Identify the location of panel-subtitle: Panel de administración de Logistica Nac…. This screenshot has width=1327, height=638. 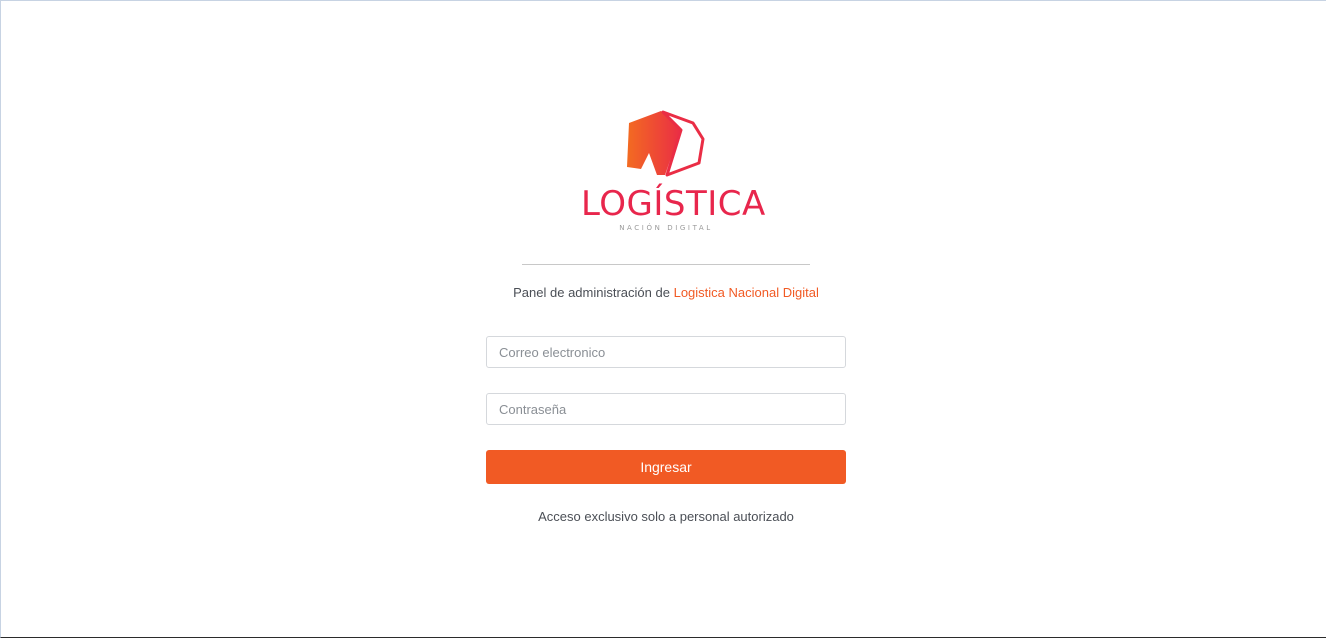
(666, 292).